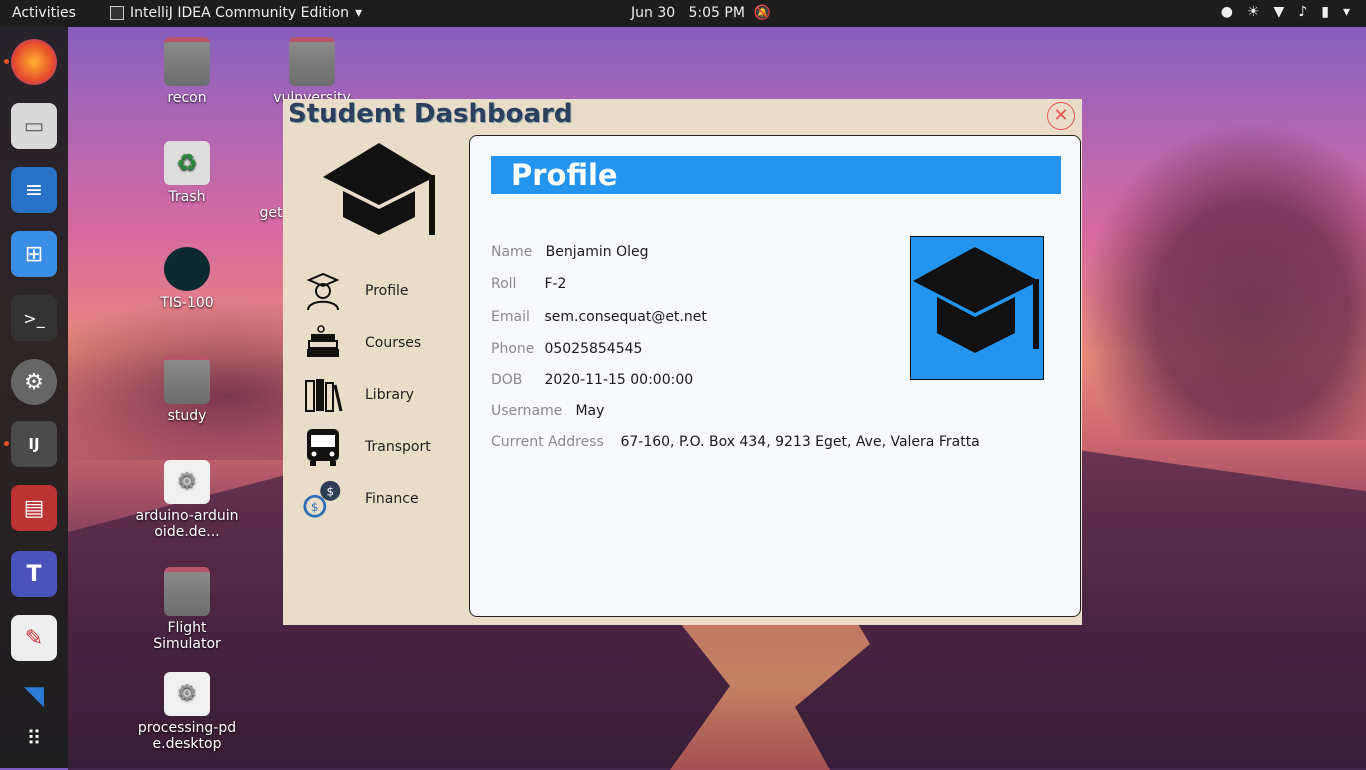 Image resolution: width=1366 pixels, height=770 pixels. Describe the element at coordinates (1223, 280) in the screenshot. I see `wallpaper-cloud` at that location.